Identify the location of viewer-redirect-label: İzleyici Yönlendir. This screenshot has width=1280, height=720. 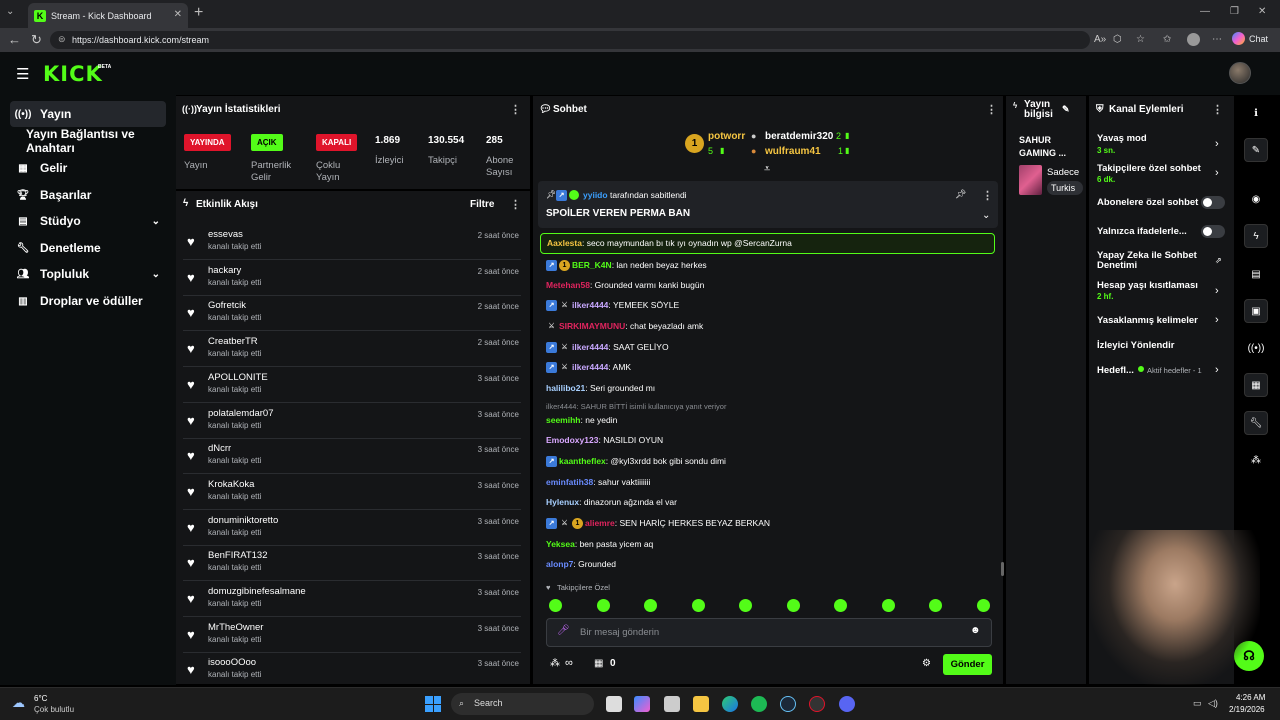
(1135, 345).